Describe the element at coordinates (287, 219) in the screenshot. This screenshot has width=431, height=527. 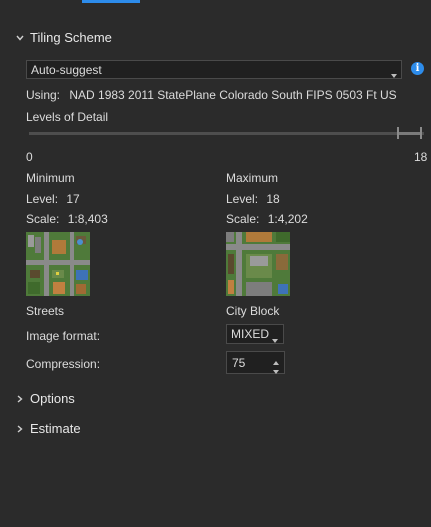
I see `maximum-scale-value: 1:4,202` at that location.